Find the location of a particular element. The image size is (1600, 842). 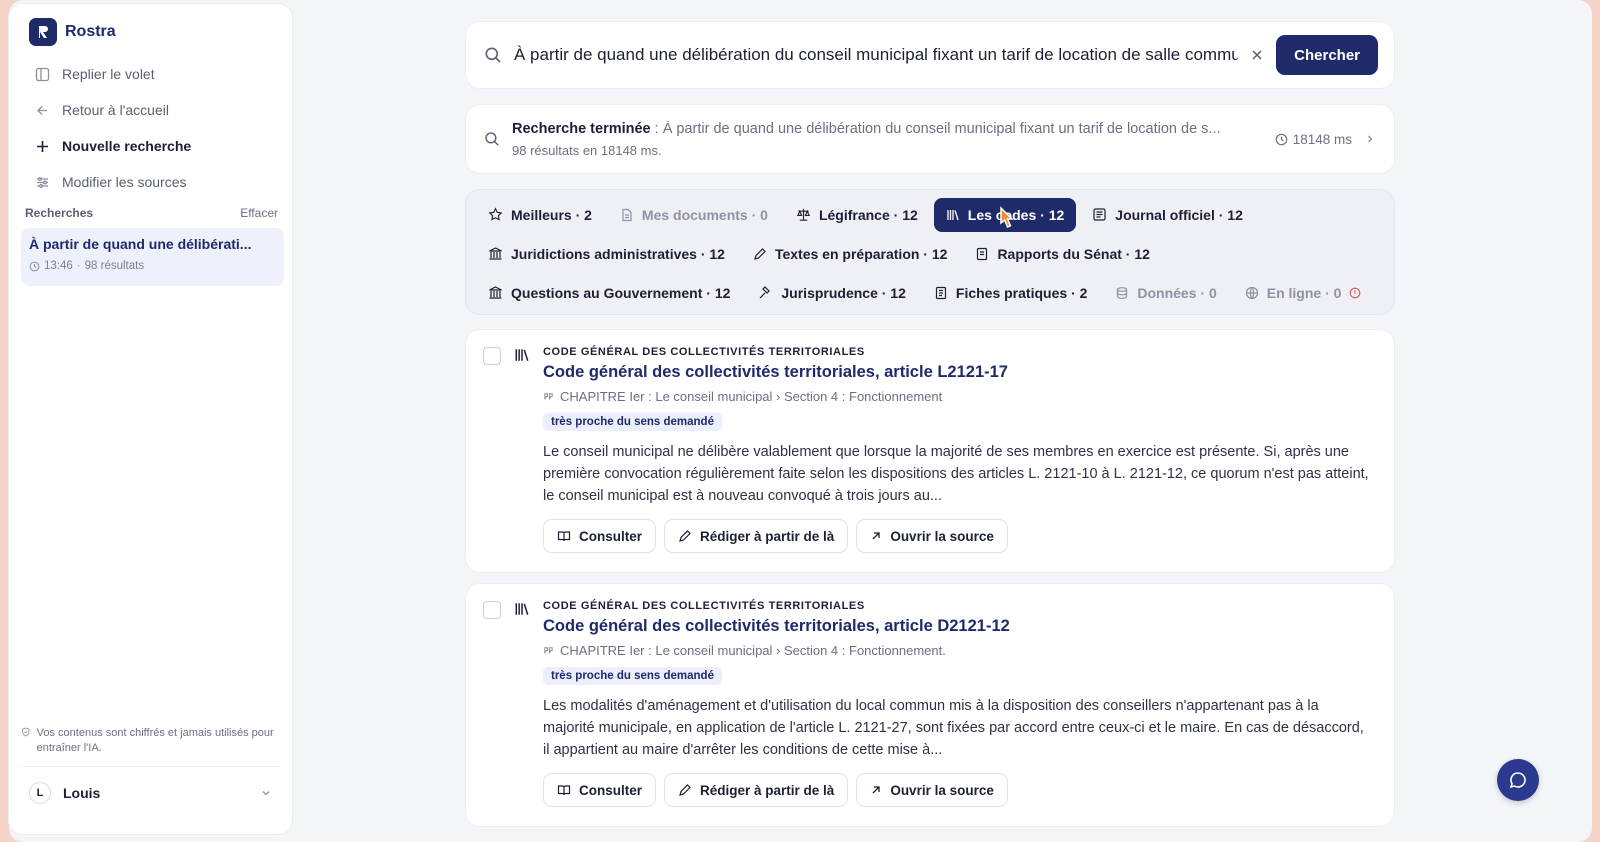

chevron-right-icon is located at coordinates (1370, 139).